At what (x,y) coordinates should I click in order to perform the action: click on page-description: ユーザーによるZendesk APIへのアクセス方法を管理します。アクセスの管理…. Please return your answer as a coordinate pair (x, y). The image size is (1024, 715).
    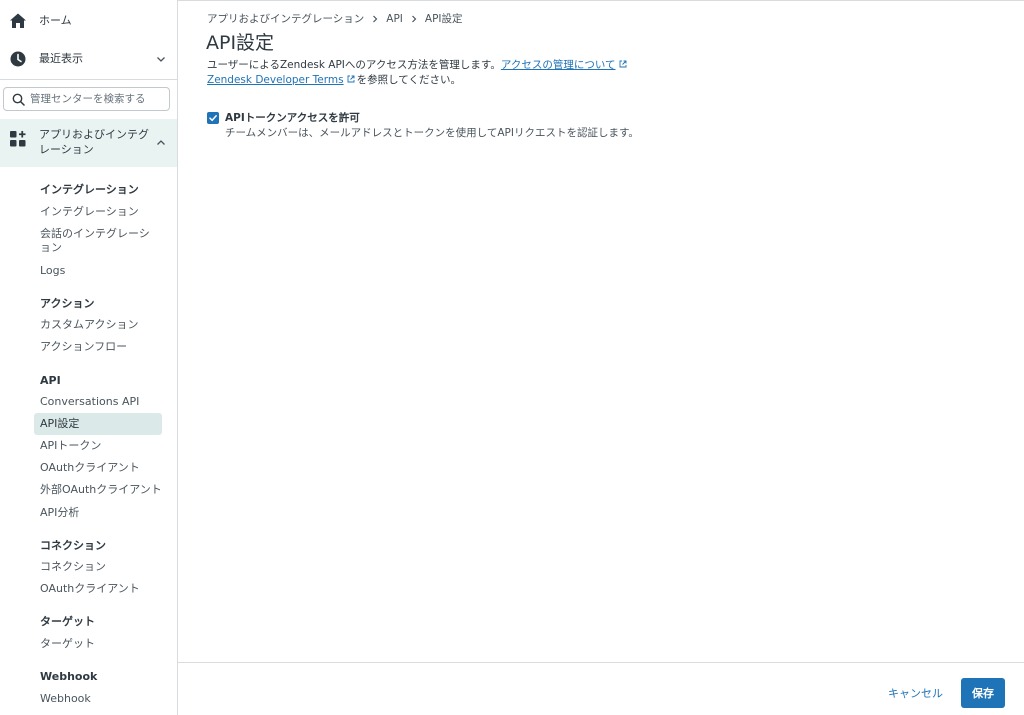
    Looking at the image, I should click on (507, 73).